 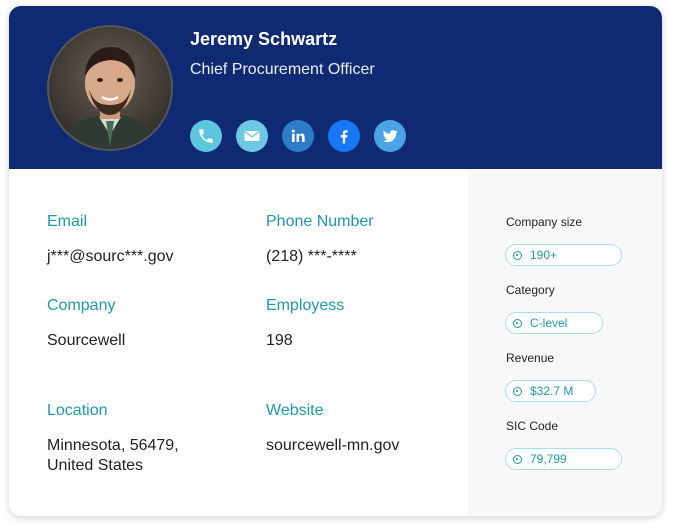 What do you see at coordinates (95, 465) in the screenshot?
I see `location-value-line2: United States` at bounding box center [95, 465].